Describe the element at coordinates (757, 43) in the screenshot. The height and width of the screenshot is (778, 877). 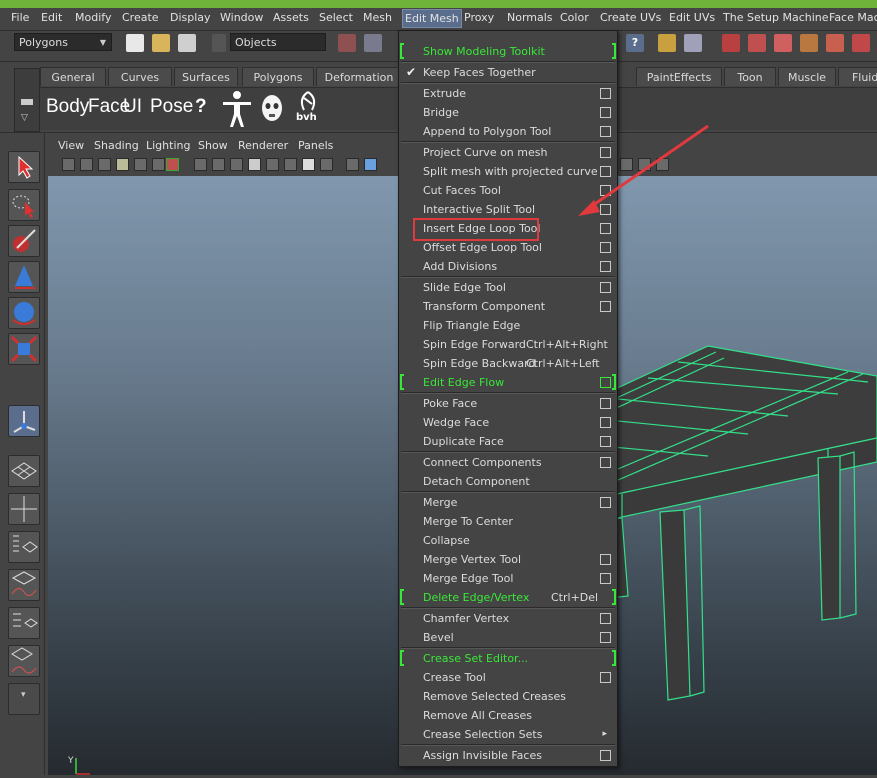
I see `snap-to-curve-icon` at that location.